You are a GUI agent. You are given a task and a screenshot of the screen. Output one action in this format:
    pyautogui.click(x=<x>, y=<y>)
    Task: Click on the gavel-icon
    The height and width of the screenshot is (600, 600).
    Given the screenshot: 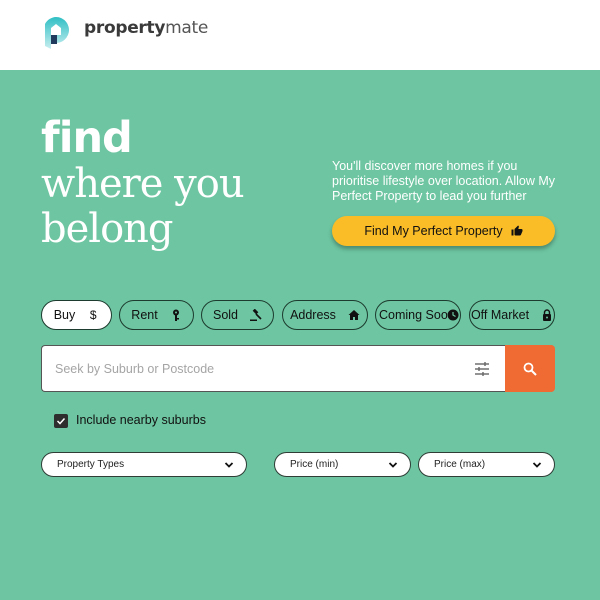 What is the action you would take?
    pyautogui.click(x=256, y=315)
    